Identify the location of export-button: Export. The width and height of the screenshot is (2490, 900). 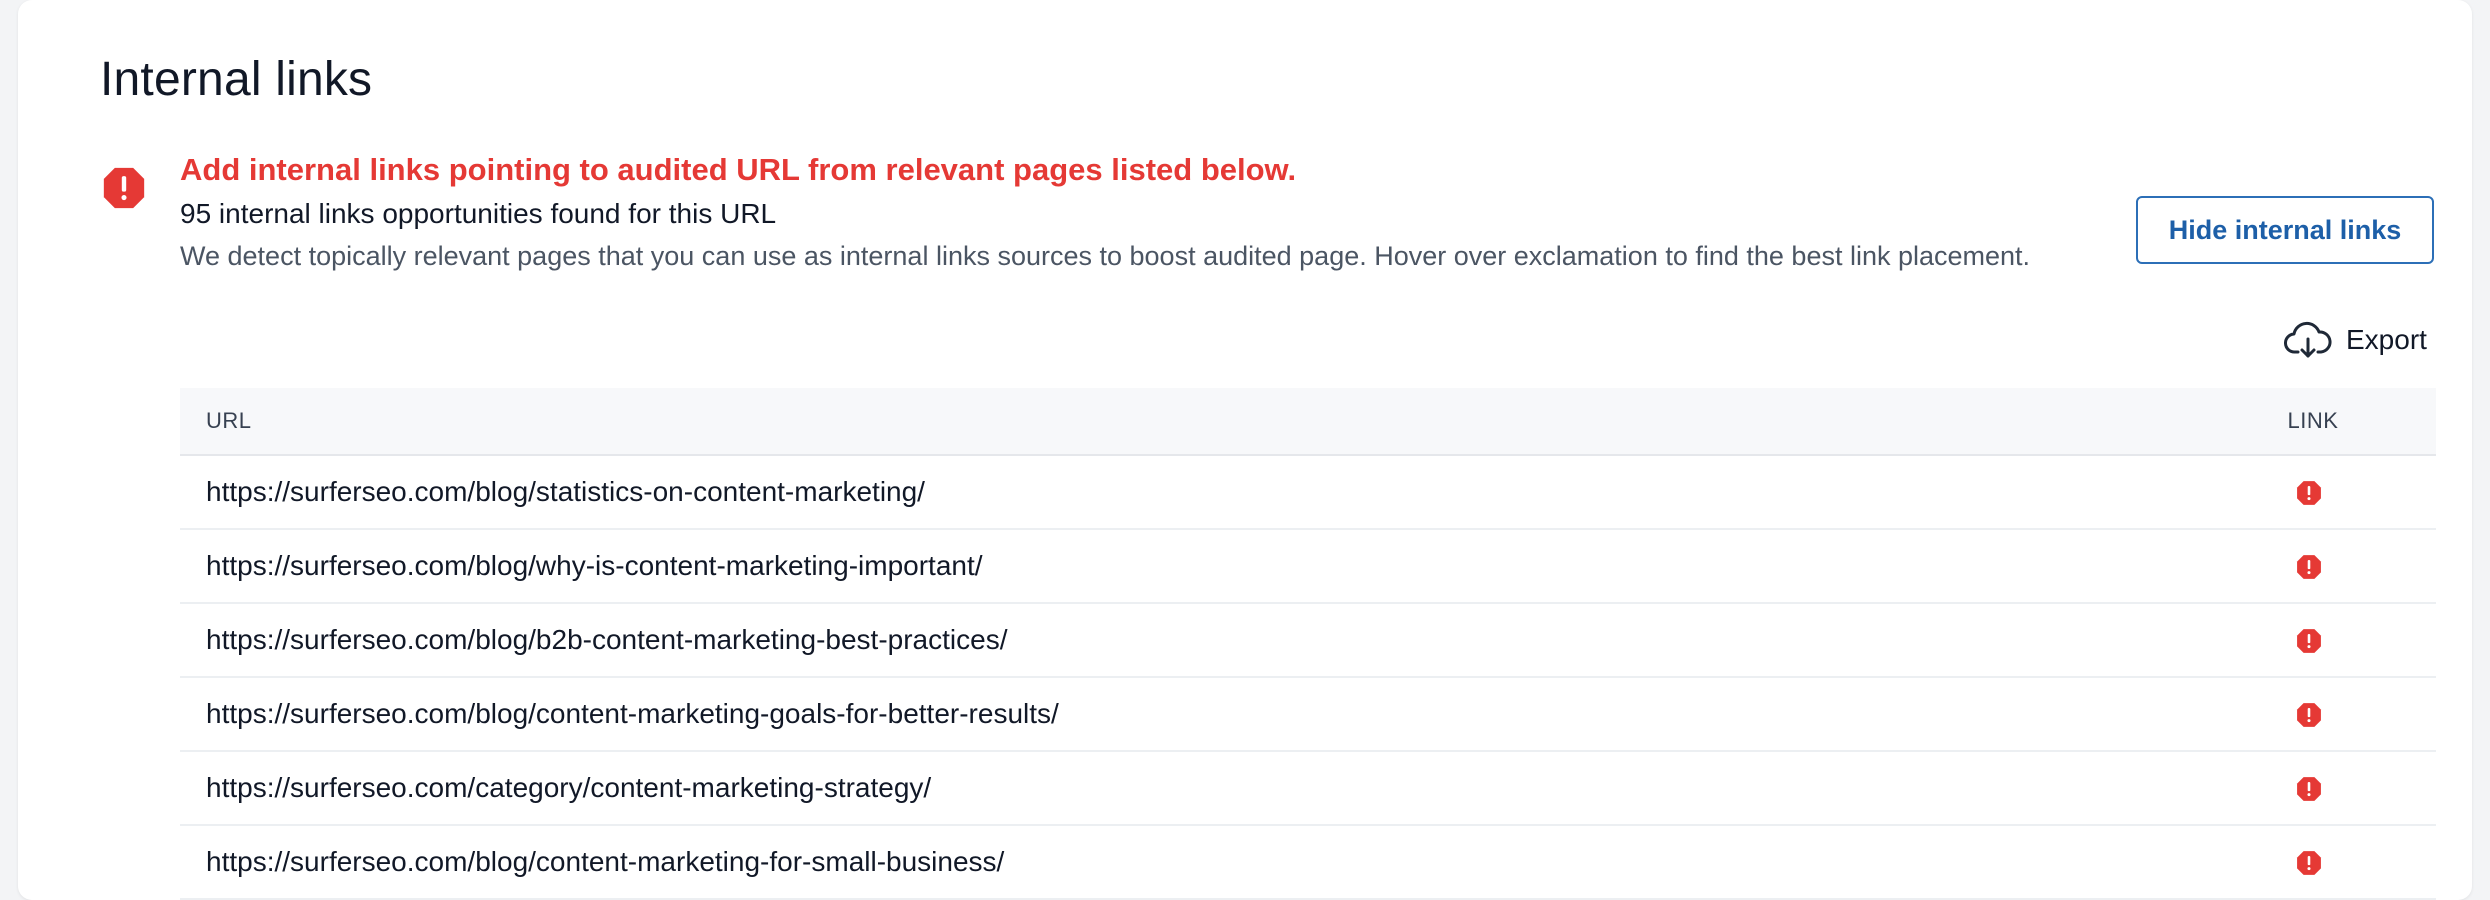
(2355, 340).